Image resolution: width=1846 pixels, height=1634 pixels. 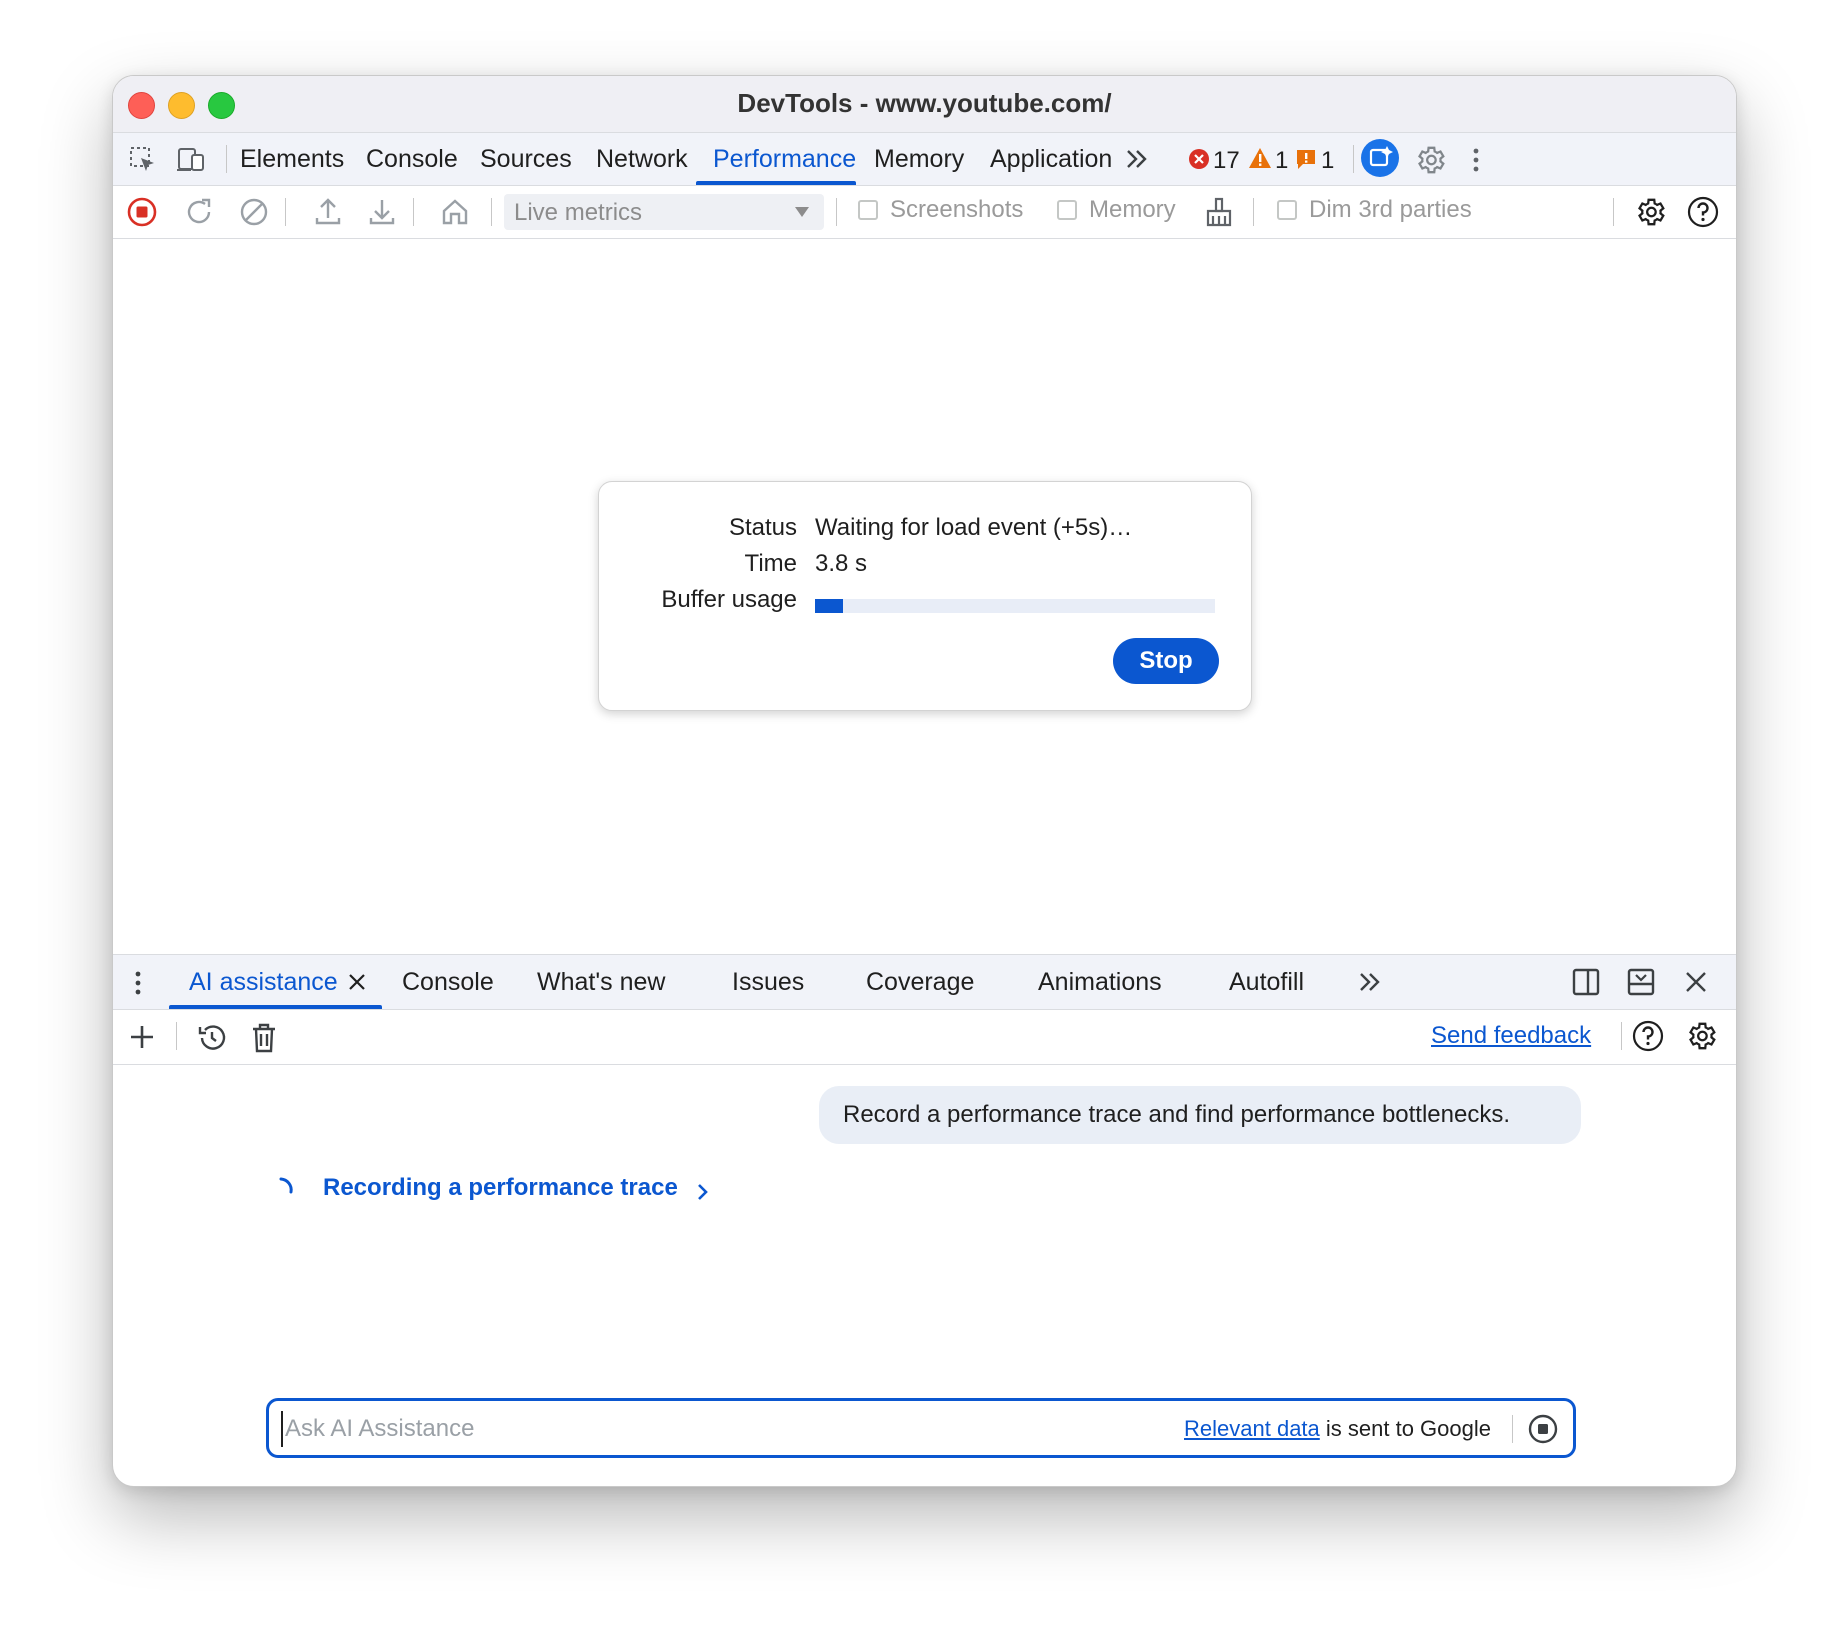 I want to click on recording-step-label: Recording a performance trace, so click(x=500, y=1187).